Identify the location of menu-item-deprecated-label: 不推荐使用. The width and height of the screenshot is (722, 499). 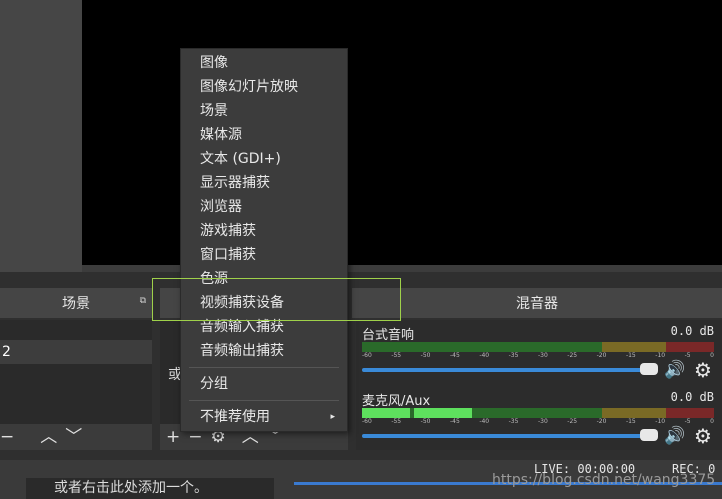
(235, 417).